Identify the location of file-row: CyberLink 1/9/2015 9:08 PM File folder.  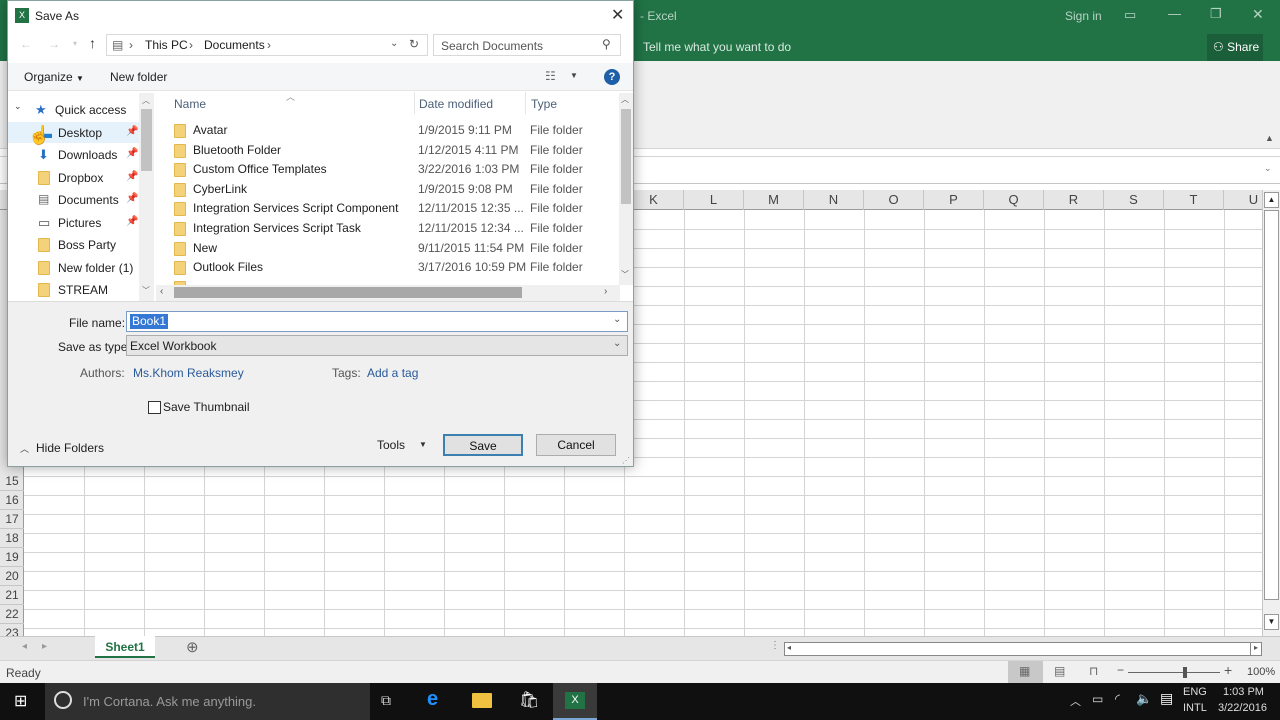
(386, 190).